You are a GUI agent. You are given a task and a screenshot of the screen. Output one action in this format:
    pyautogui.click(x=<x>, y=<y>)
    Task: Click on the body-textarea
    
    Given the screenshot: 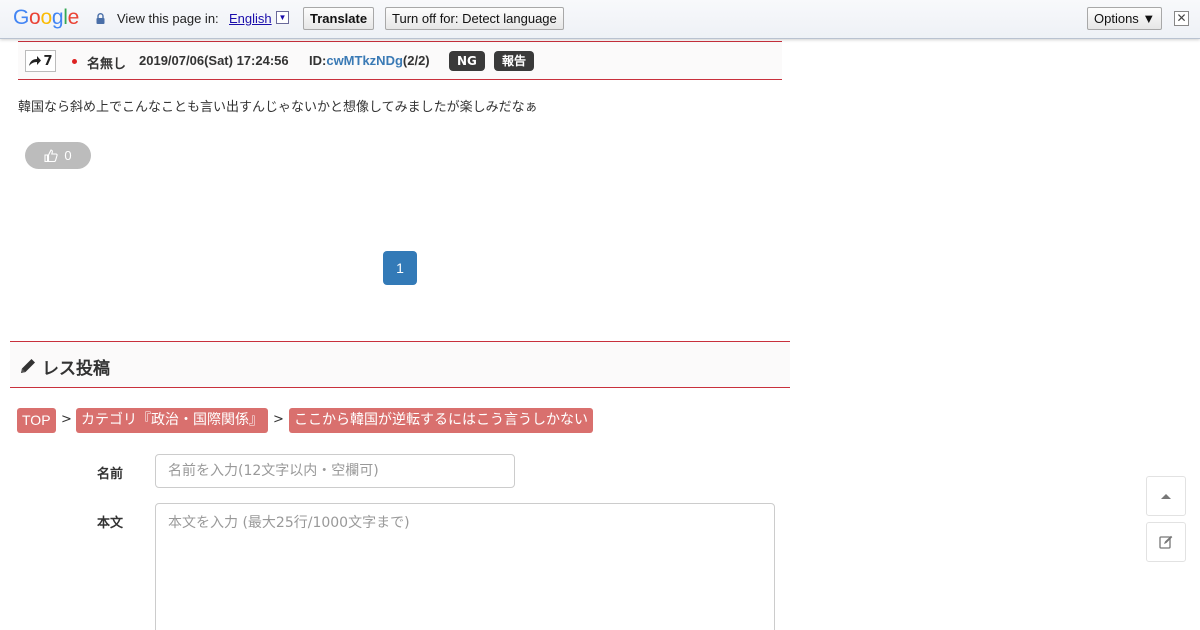 What is the action you would take?
    pyautogui.click(x=465, y=566)
    